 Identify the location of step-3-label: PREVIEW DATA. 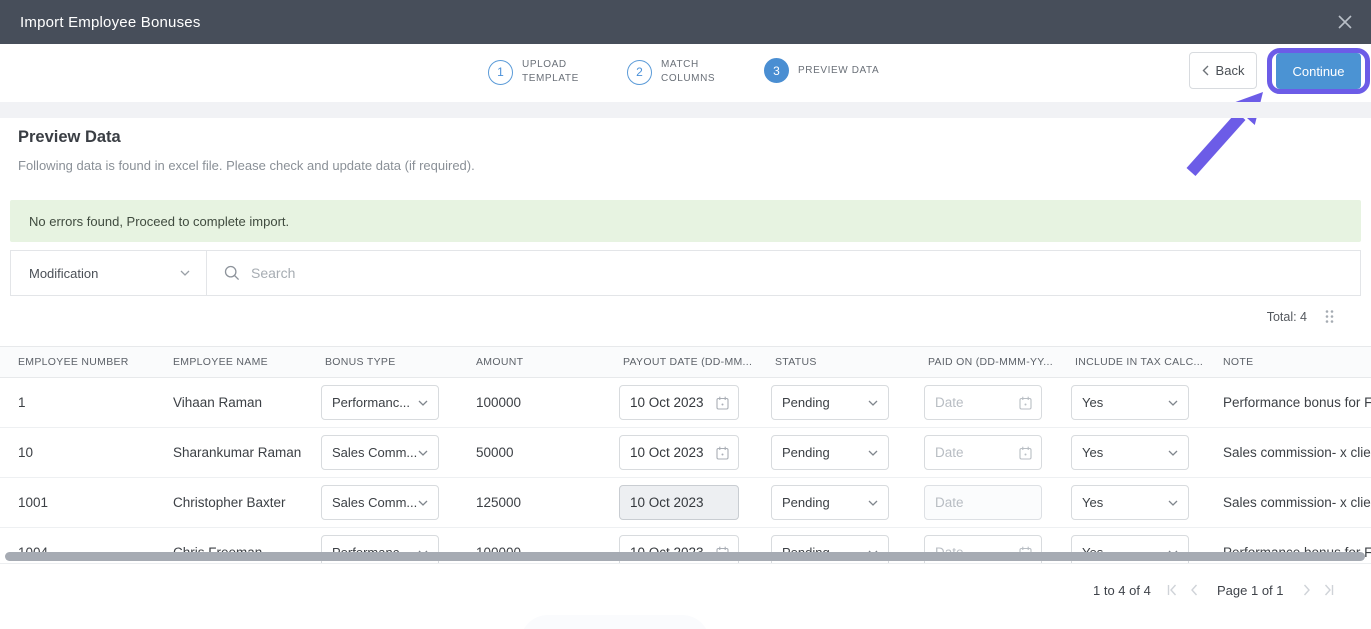
(838, 71).